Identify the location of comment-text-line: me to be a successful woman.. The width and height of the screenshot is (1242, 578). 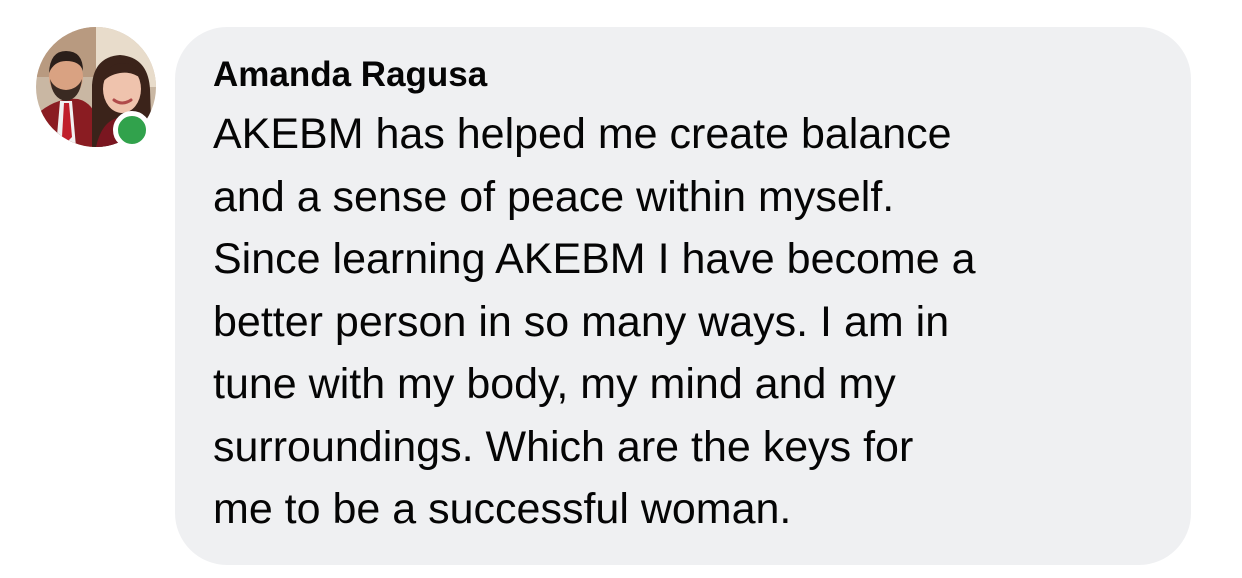
(502, 509).